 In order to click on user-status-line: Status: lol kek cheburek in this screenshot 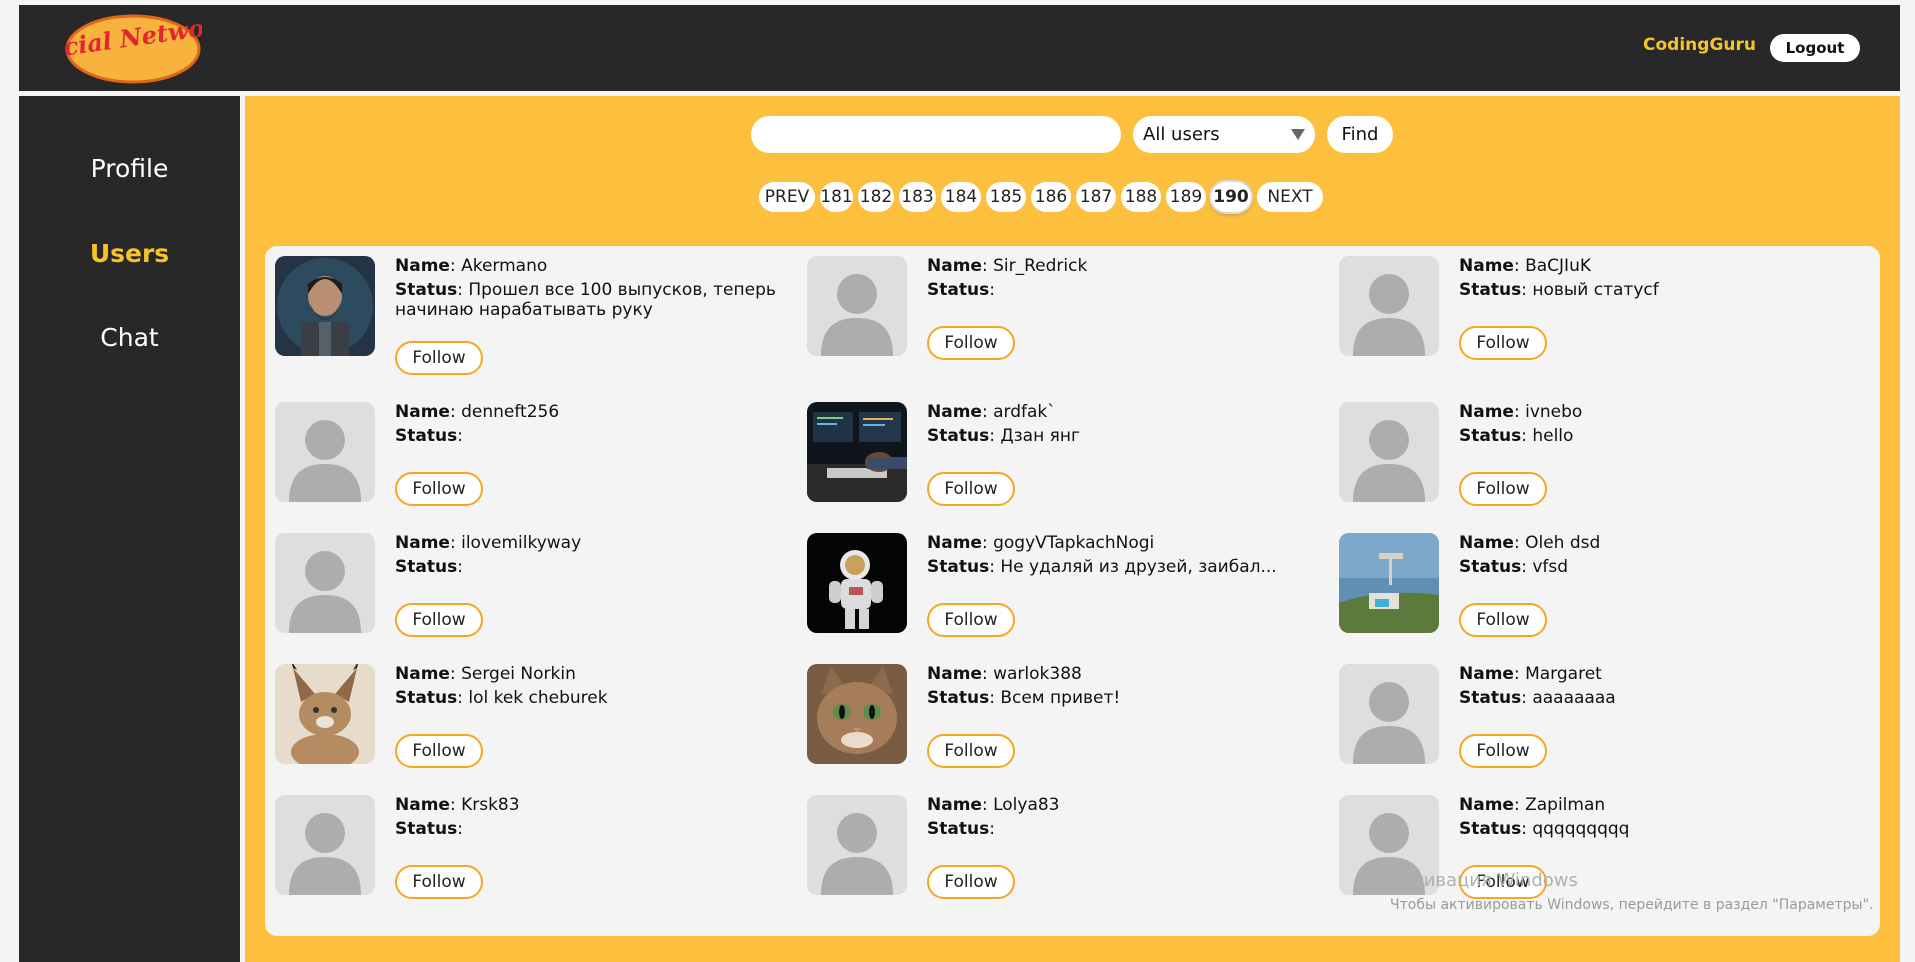, I will do `click(501, 698)`.